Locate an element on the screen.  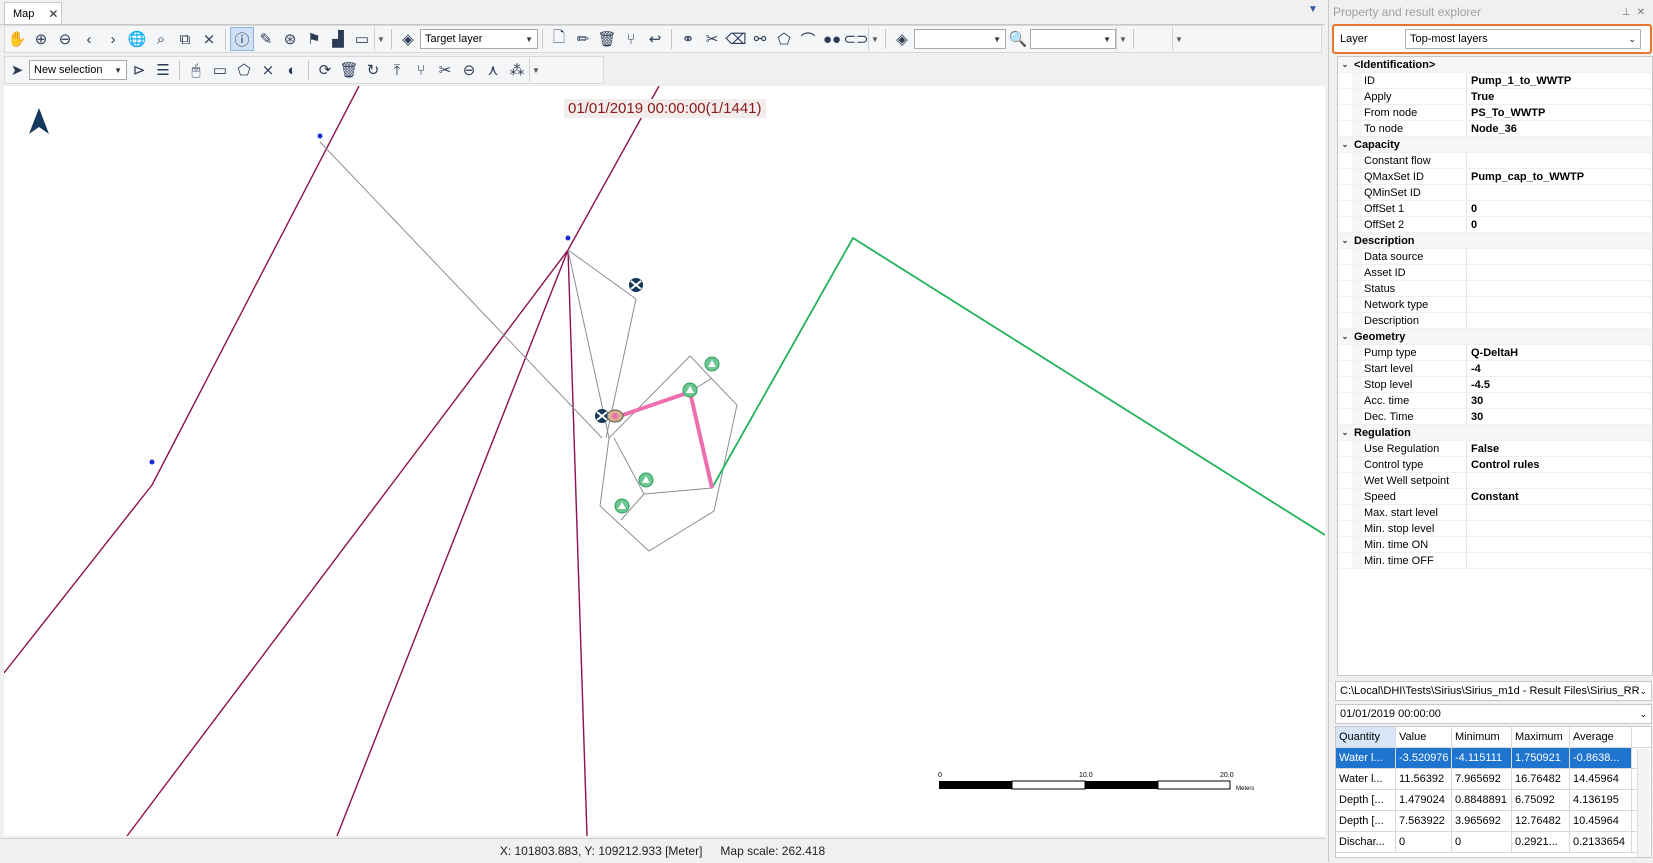
info-icon: ⓘ is located at coordinates (242, 39).